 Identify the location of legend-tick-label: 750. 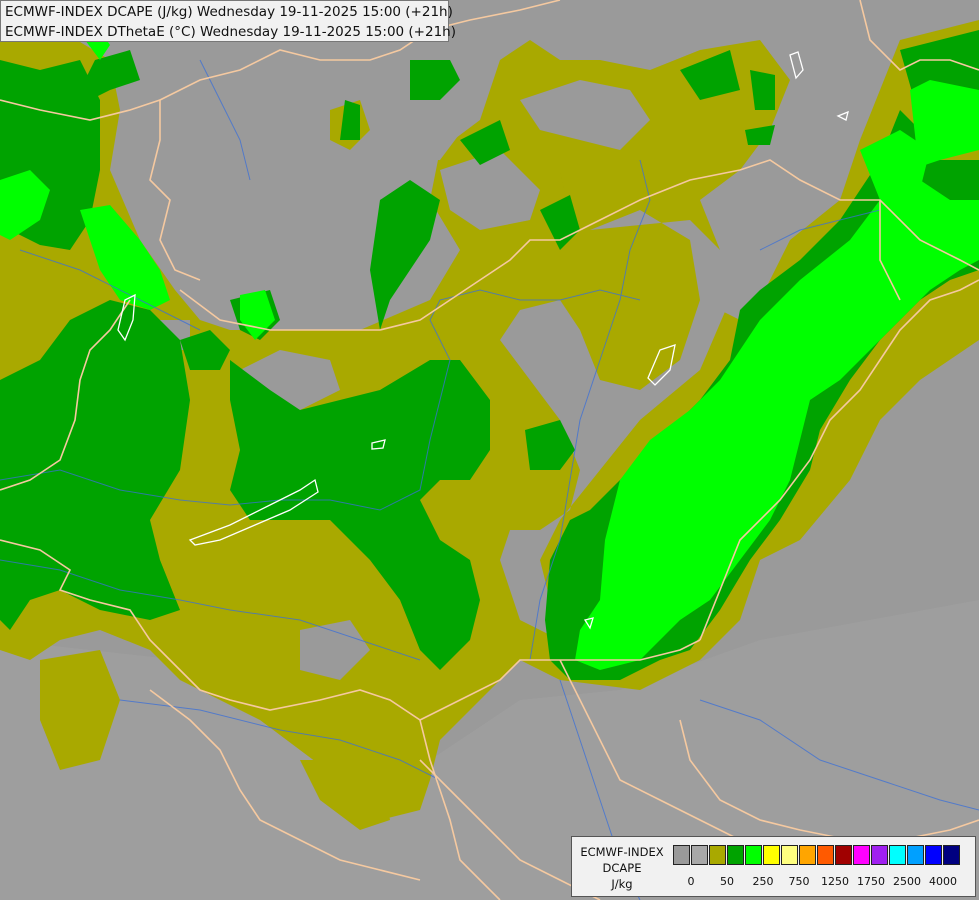
(799, 881).